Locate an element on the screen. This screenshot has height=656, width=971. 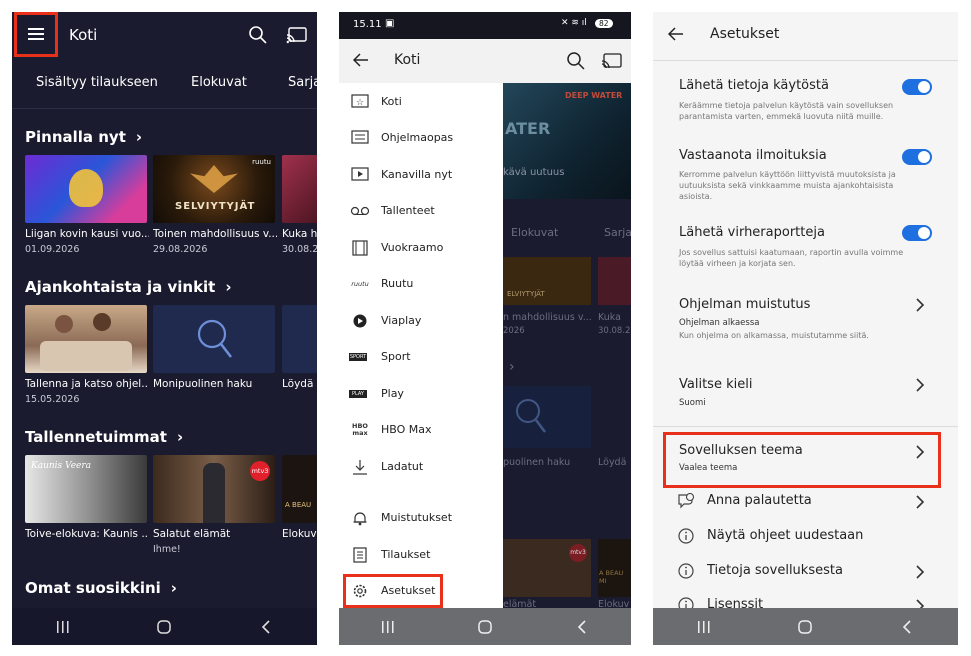
section-title: Pinnalla nyt › is located at coordinates (83, 137).